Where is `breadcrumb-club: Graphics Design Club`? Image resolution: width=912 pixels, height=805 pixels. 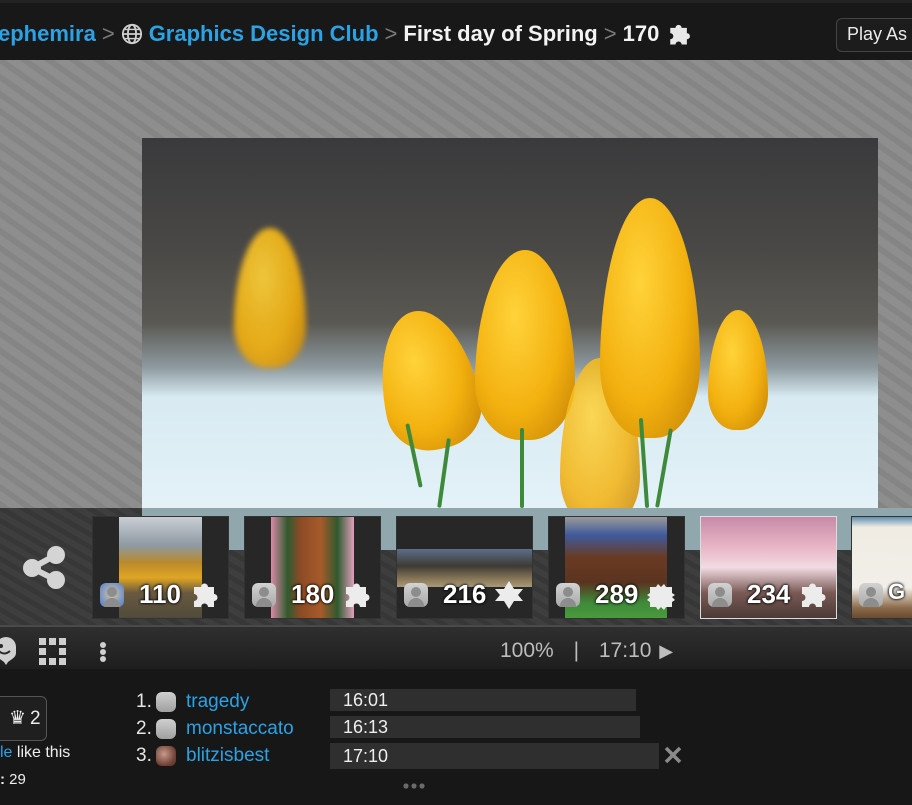 breadcrumb-club: Graphics Design Club is located at coordinates (264, 34).